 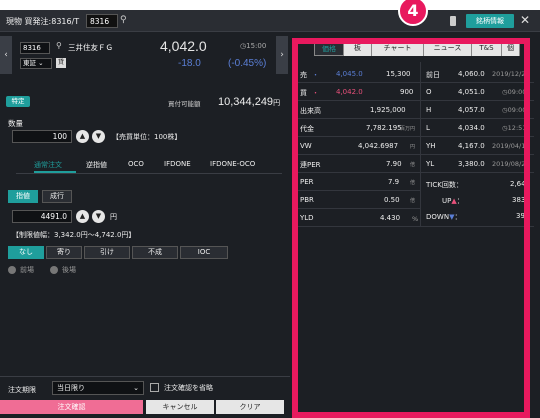 What do you see at coordinates (246, 102) in the screenshot?
I see `buy-power-amount: 10,344,249` at bounding box center [246, 102].